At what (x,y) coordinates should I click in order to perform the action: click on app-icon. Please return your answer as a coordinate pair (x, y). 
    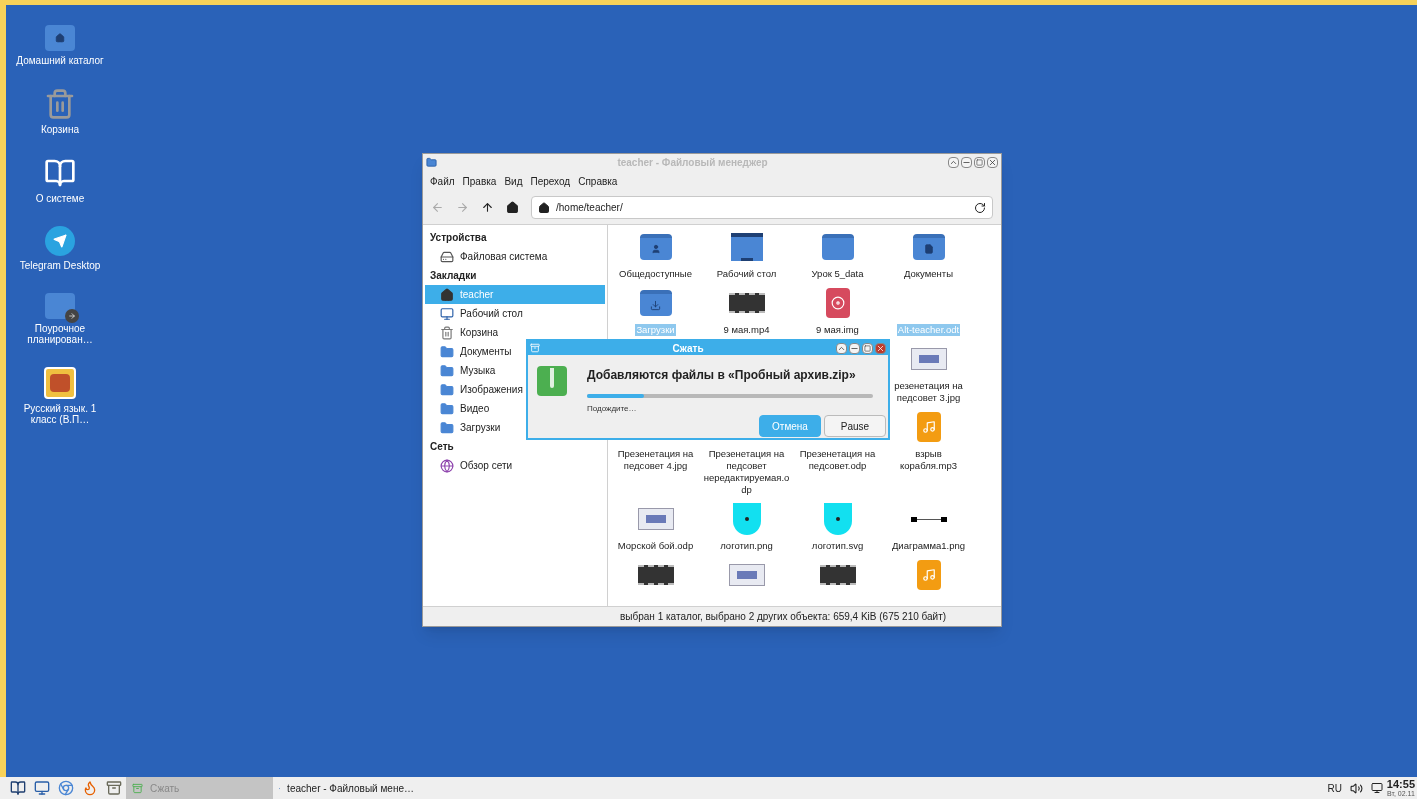
    Looking at the image, I should click on (60, 383).